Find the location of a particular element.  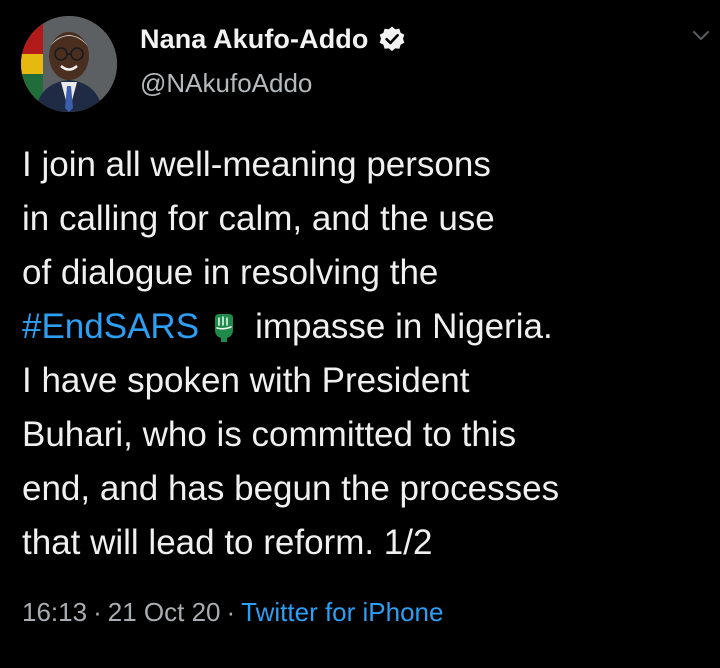

tweet-line-hashtag: #EndSARS impasse in Nigeria. is located at coordinates (367, 327).